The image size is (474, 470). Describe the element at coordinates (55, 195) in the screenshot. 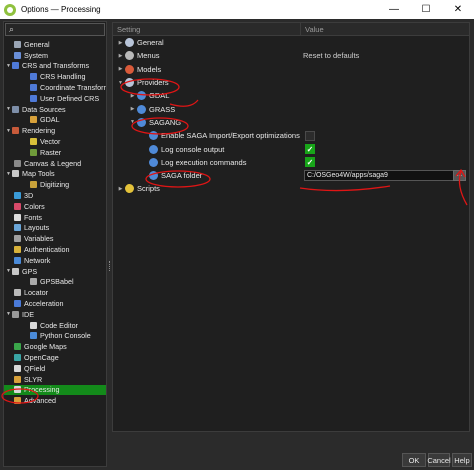

I see `nav-item-3d: 3D` at that location.